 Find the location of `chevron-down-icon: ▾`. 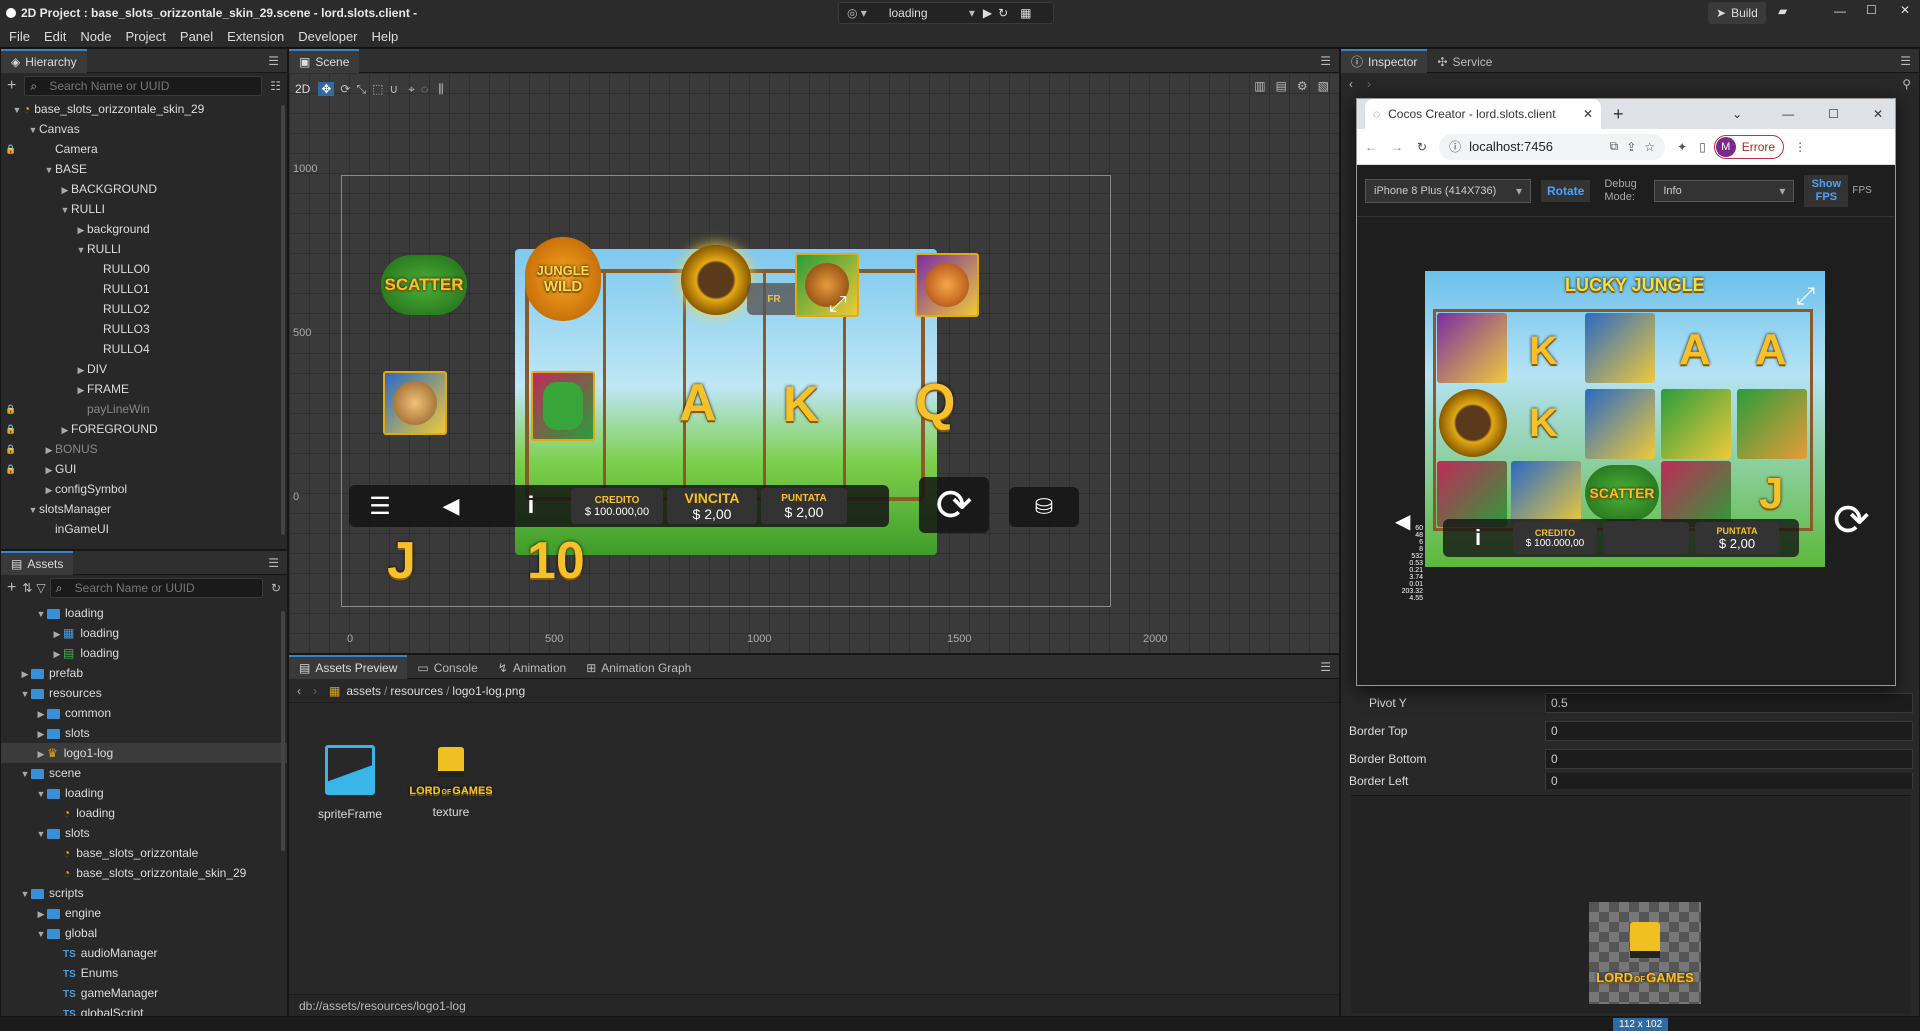

chevron-down-icon: ▾ is located at coordinates (972, 13).